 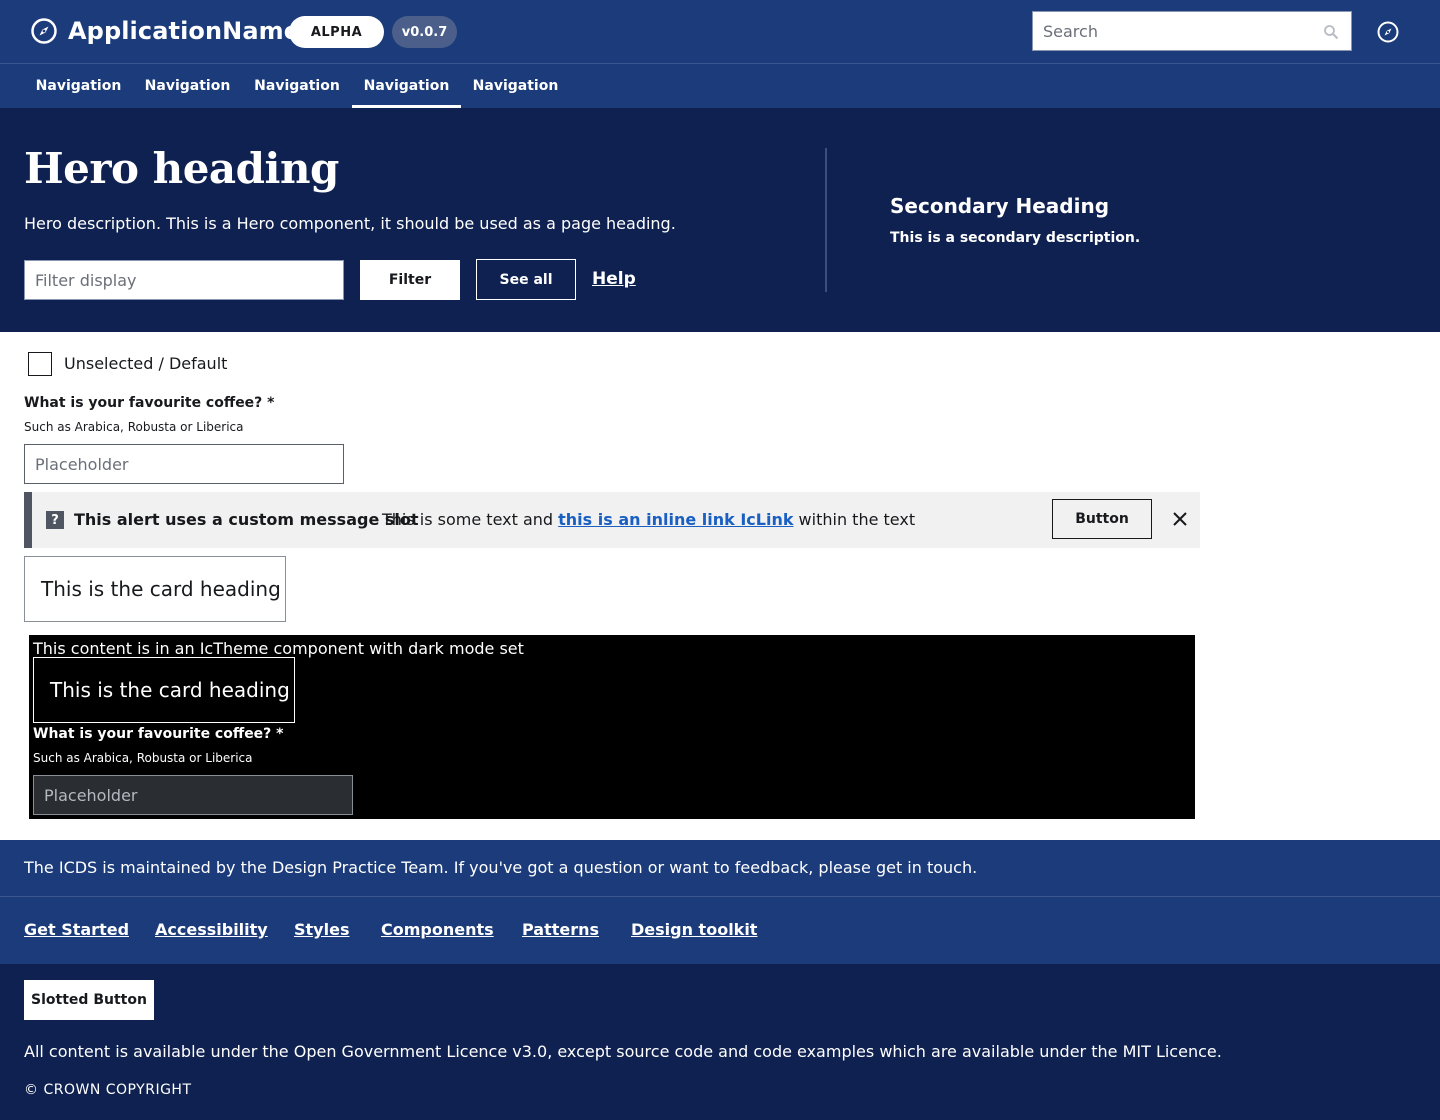 What do you see at coordinates (321, 929) in the screenshot?
I see `footer-link-styles: Styles` at bounding box center [321, 929].